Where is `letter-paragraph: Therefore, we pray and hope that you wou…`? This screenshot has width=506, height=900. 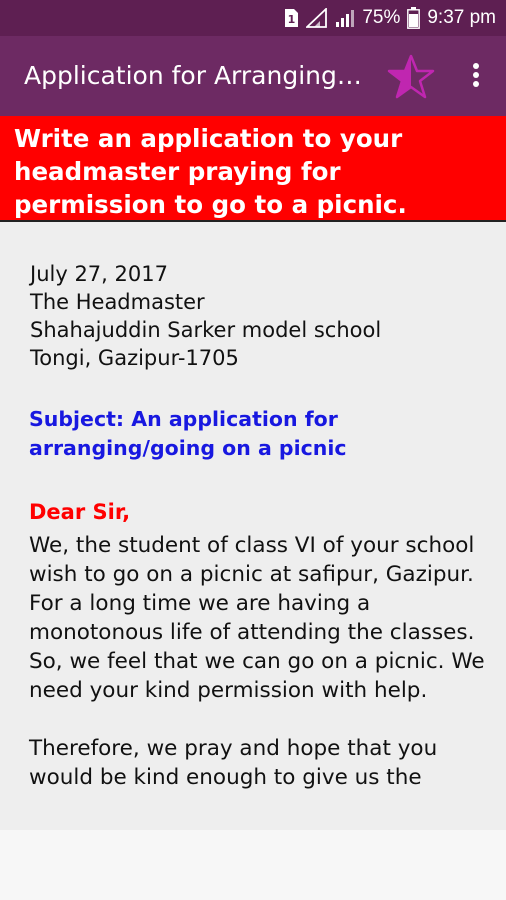
letter-paragraph: Therefore, we pray and hope that you wou… is located at coordinates (233, 763).